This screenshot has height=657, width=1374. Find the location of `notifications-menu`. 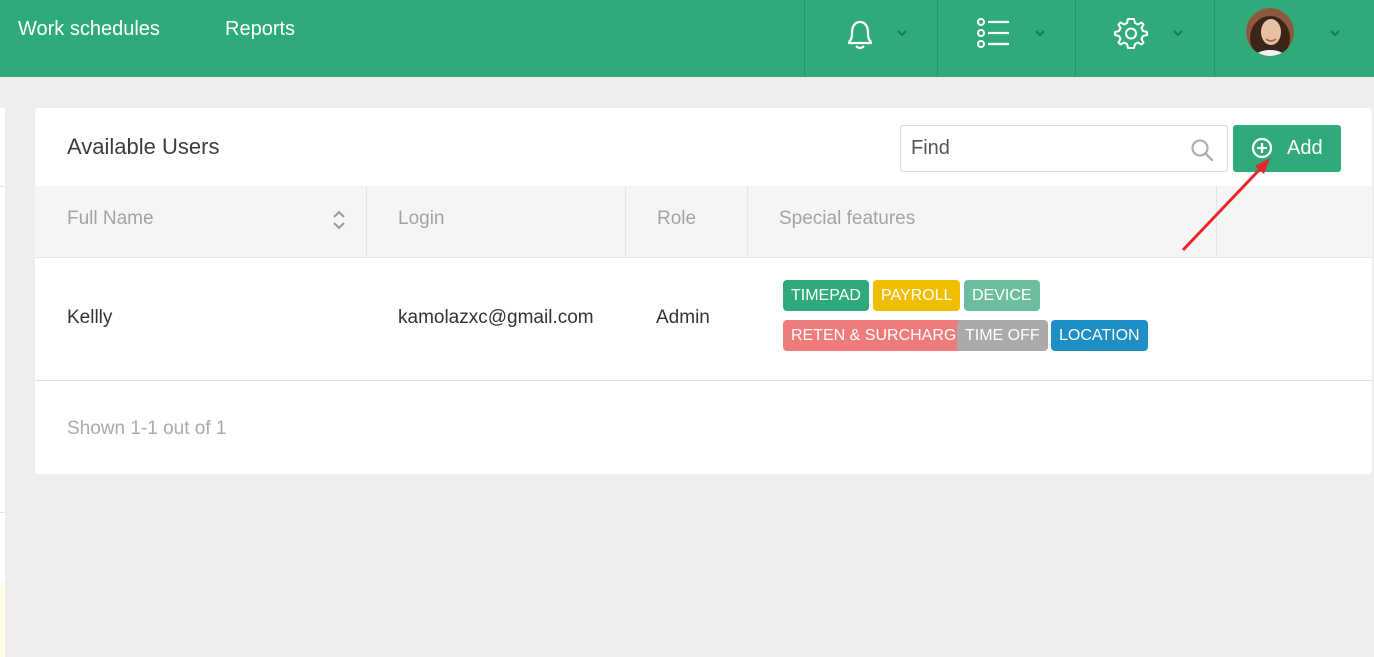

notifications-menu is located at coordinates (870, 38).